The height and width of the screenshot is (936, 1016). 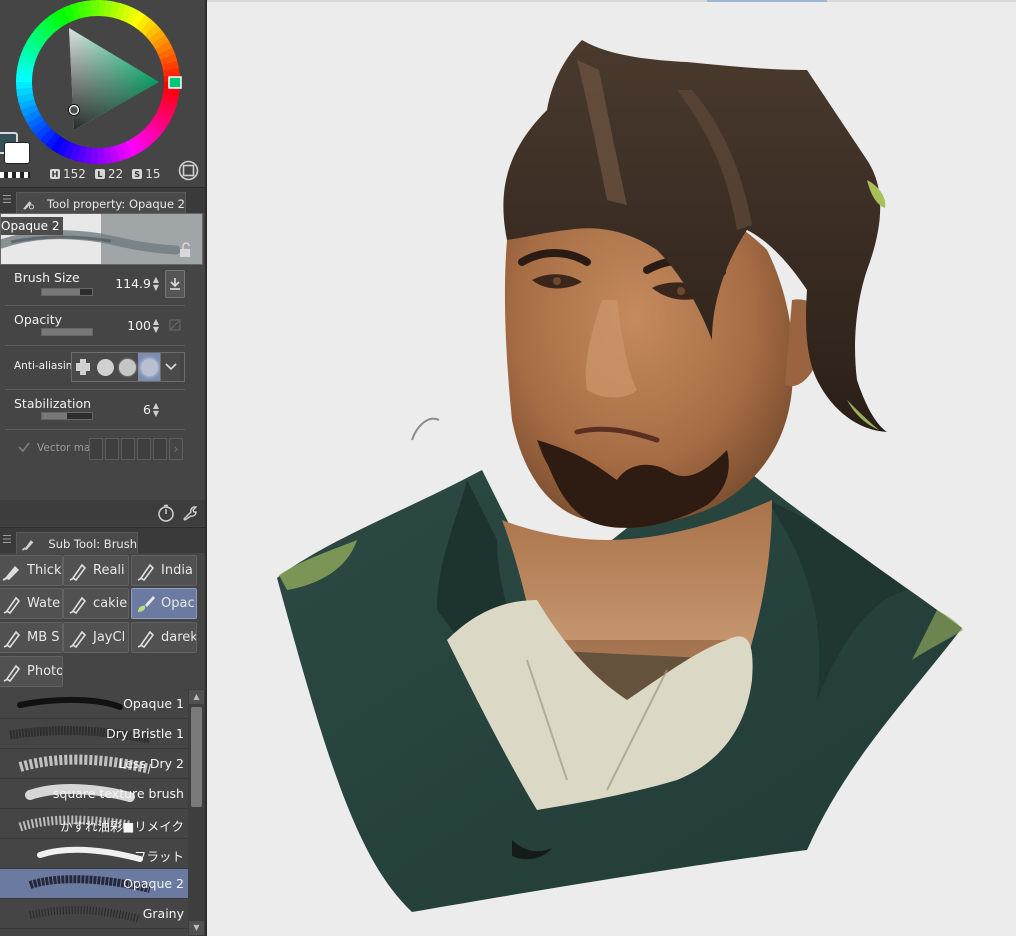 What do you see at coordinates (99, 83) in the screenshot?
I see `color-wheel` at bounding box center [99, 83].